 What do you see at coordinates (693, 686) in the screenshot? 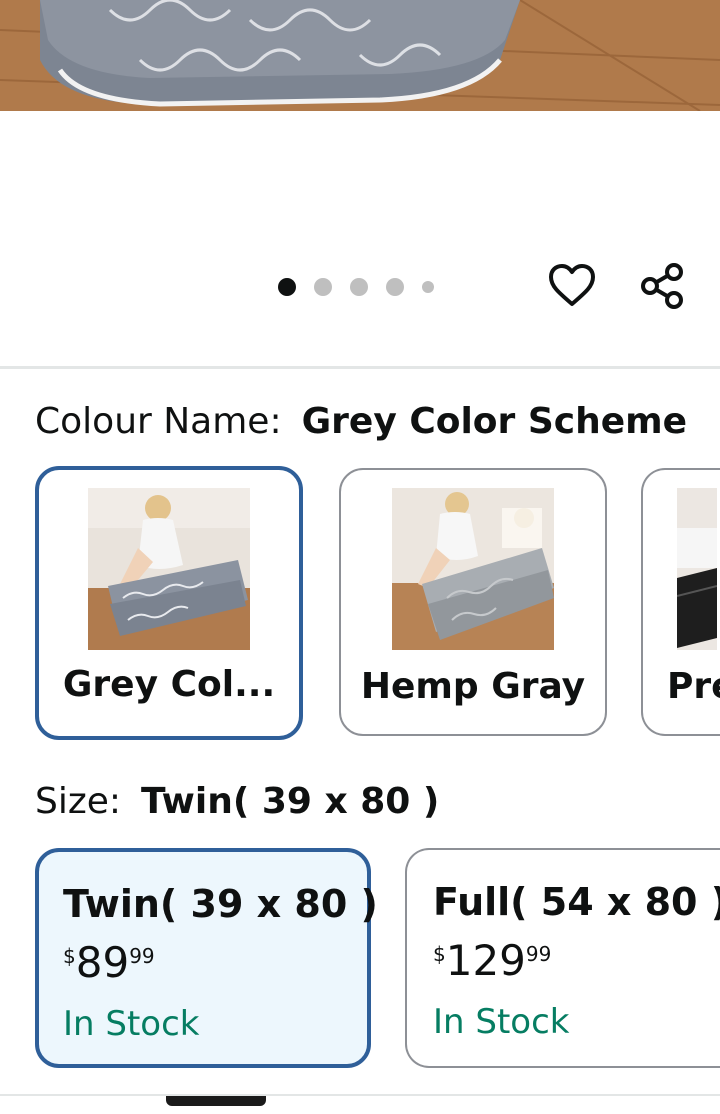
I see `colour-option-name: Pre` at bounding box center [693, 686].